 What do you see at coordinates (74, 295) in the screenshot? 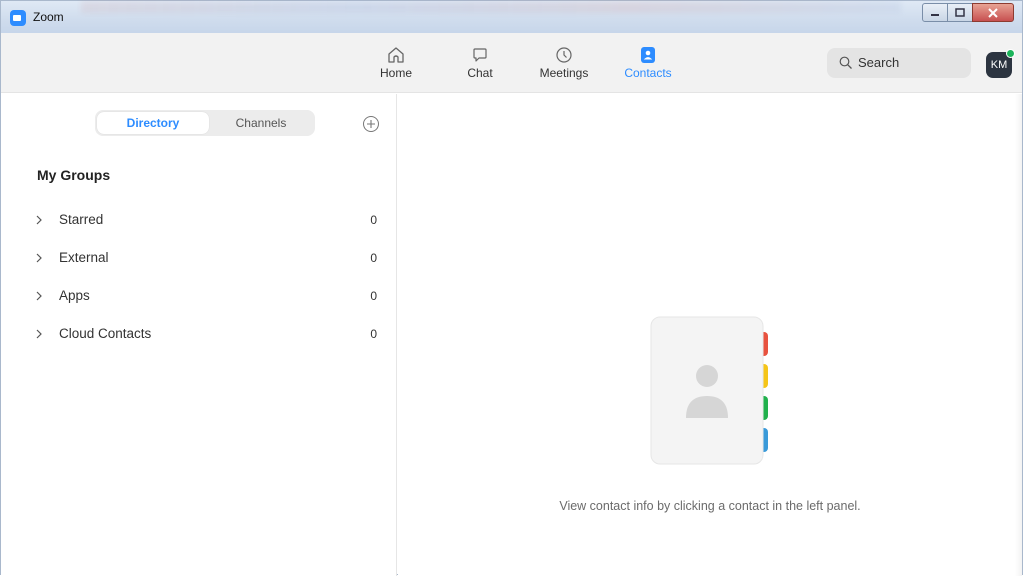
I see `group-label: Apps` at bounding box center [74, 295].